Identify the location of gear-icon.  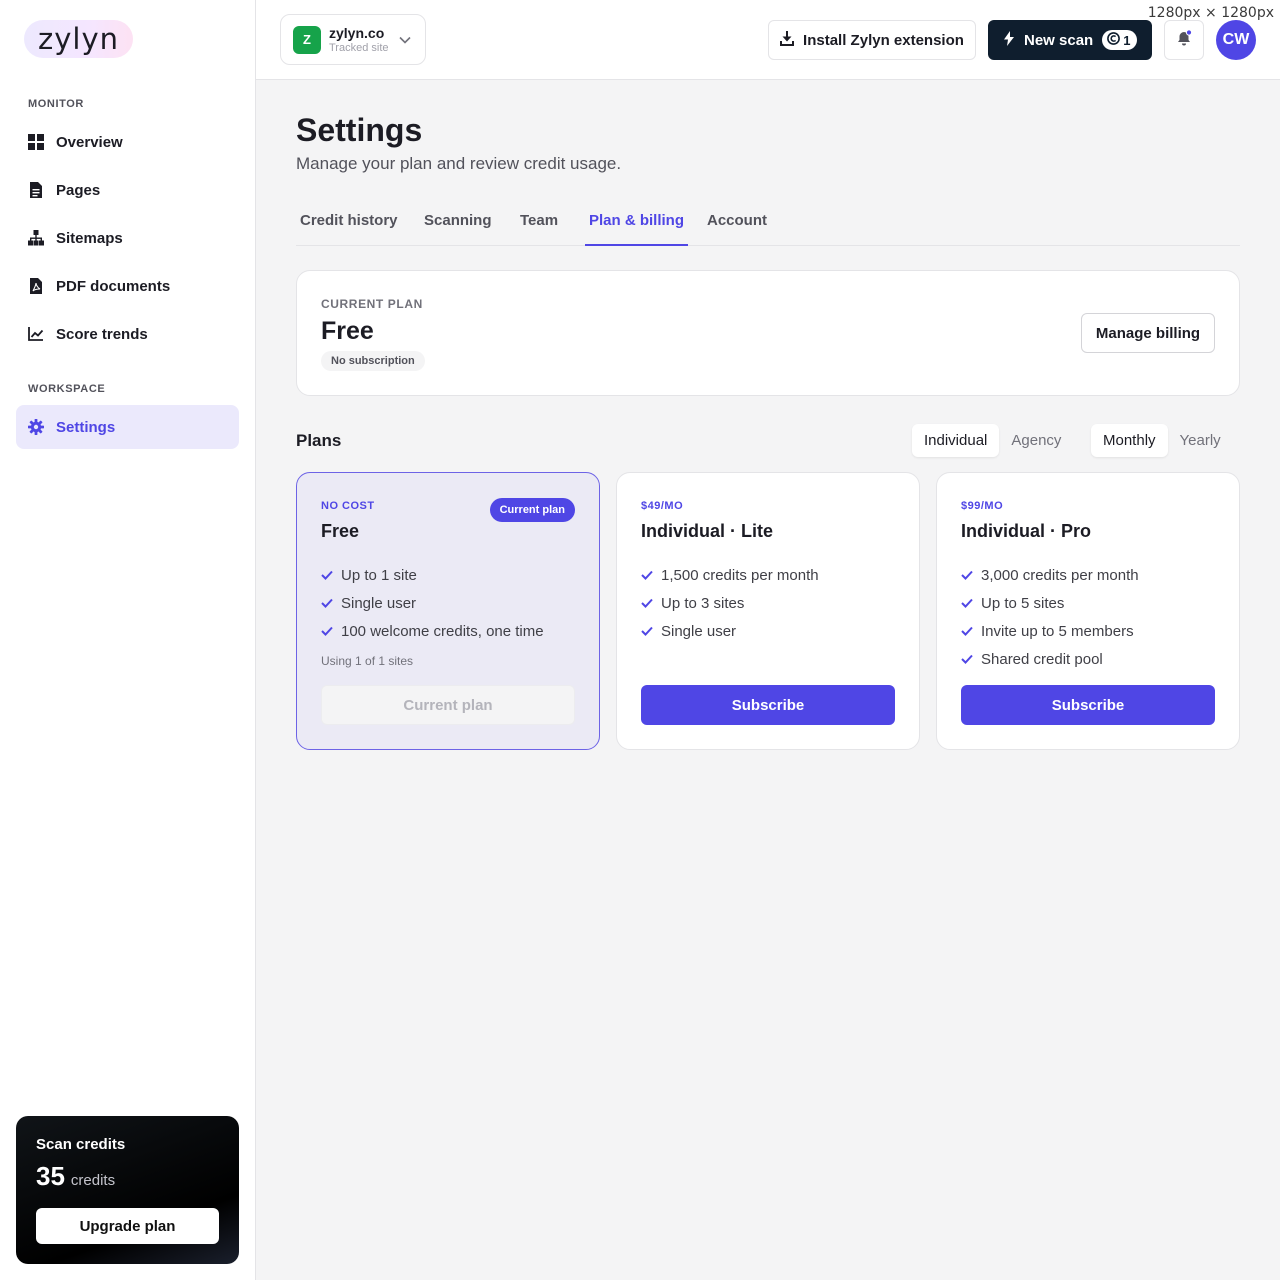
(36, 427).